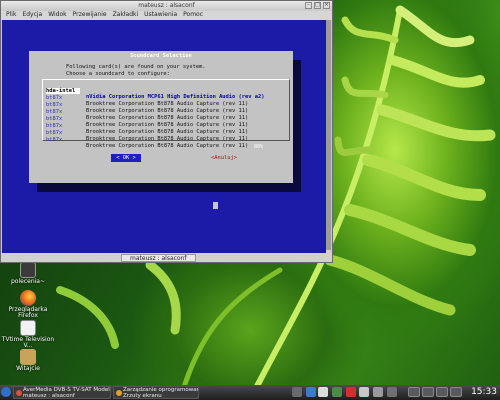 This screenshot has height=400, width=500. I want to click on document-icon, so click(323, 392).